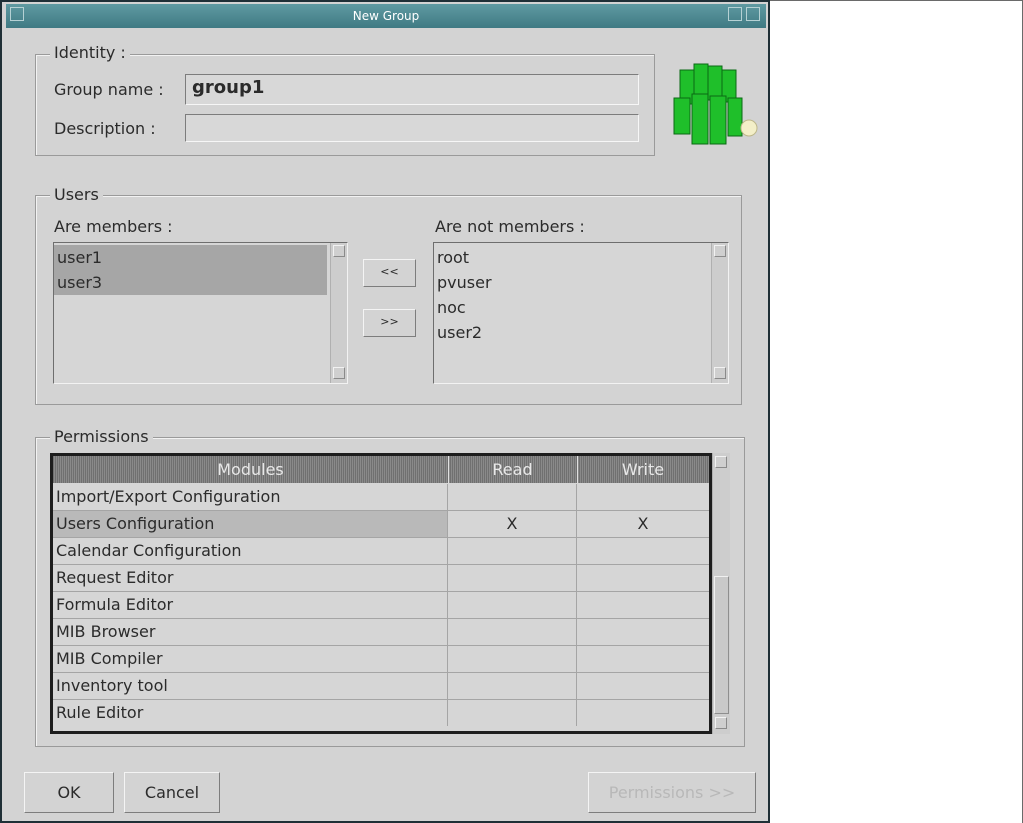 This screenshot has height=823, width=1023. I want to click on add-member-button: <<, so click(389, 273).